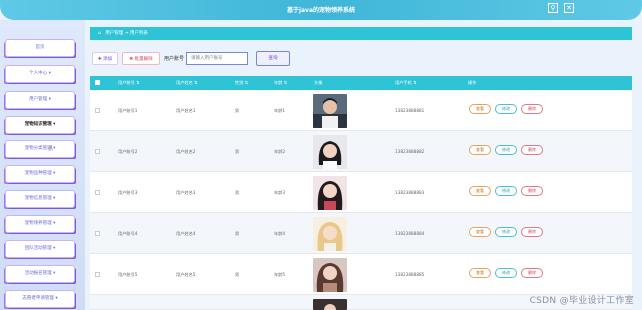 The height and width of the screenshot is (310, 642). What do you see at coordinates (105, 58) in the screenshot?
I see `add-button: ✚ 添加` at bounding box center [105, 58].